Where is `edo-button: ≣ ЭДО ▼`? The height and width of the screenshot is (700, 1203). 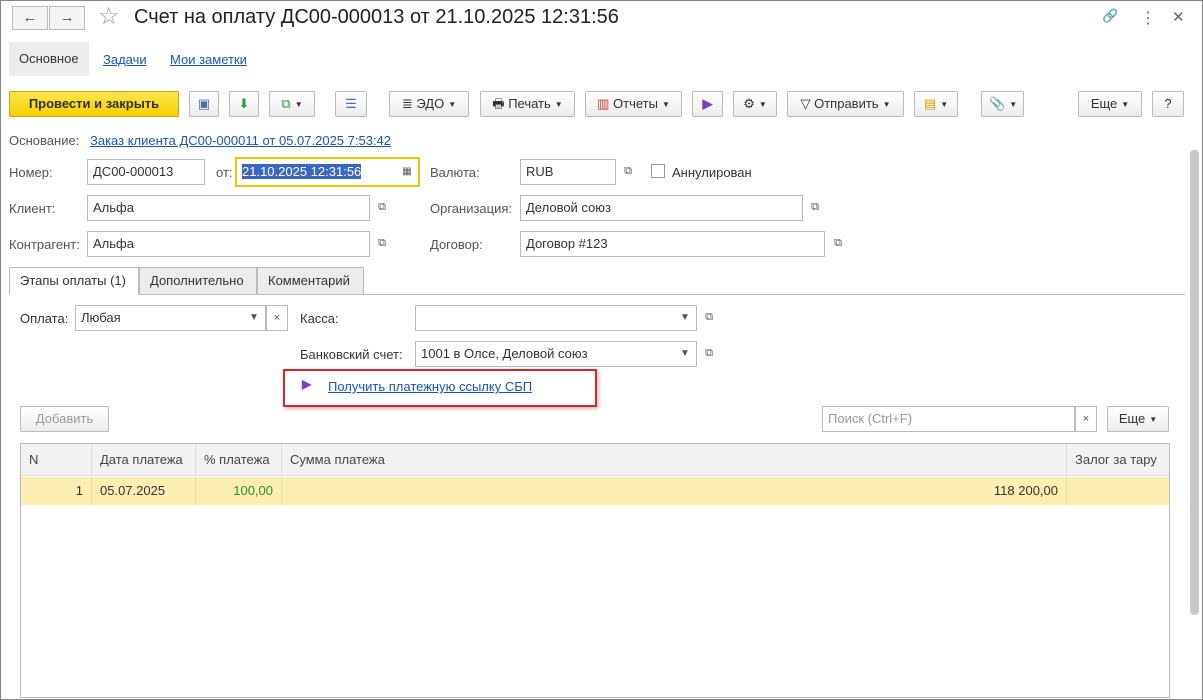
edo-button: ≣ ЭДО ▼ is located at coordinates (429, 104).